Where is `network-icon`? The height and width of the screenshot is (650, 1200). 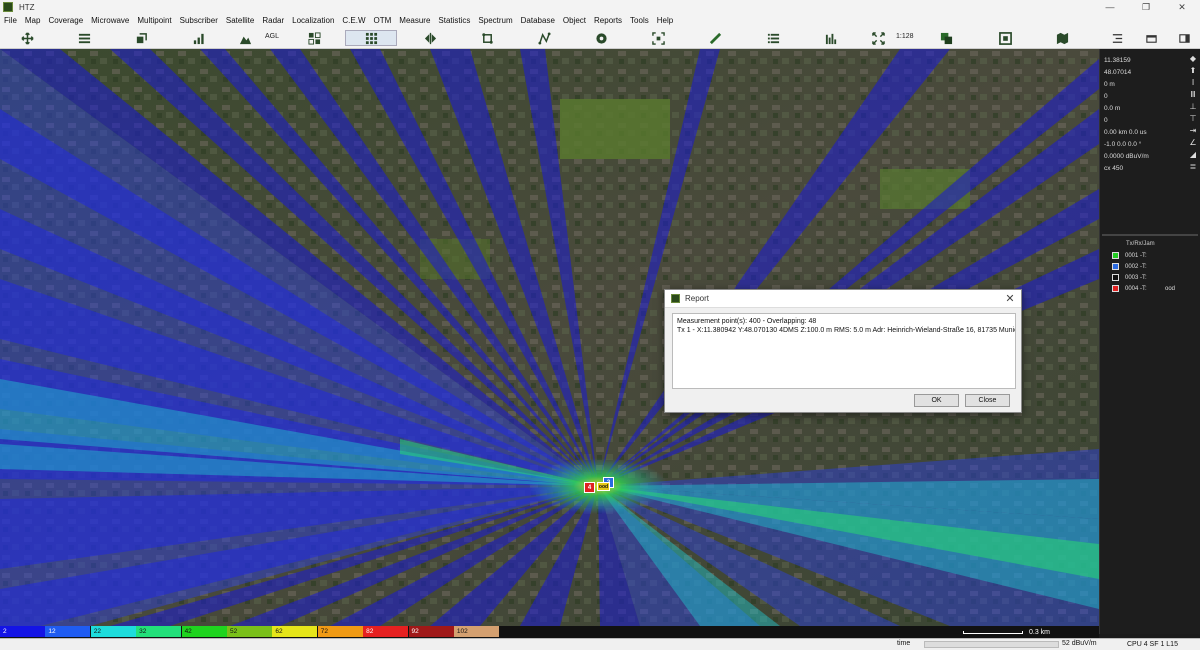 network-icon is located at coordinates (544, 38).